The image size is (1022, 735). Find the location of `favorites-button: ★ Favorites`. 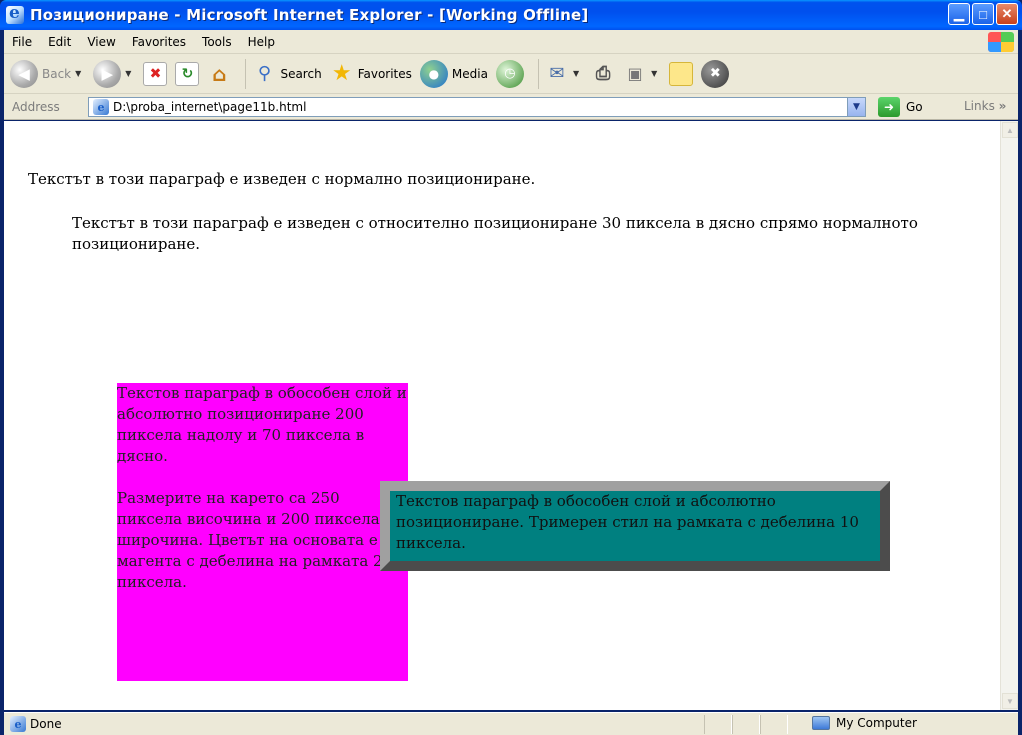

favorites-button: ★ Favorites is located at coordinates (371, 73).